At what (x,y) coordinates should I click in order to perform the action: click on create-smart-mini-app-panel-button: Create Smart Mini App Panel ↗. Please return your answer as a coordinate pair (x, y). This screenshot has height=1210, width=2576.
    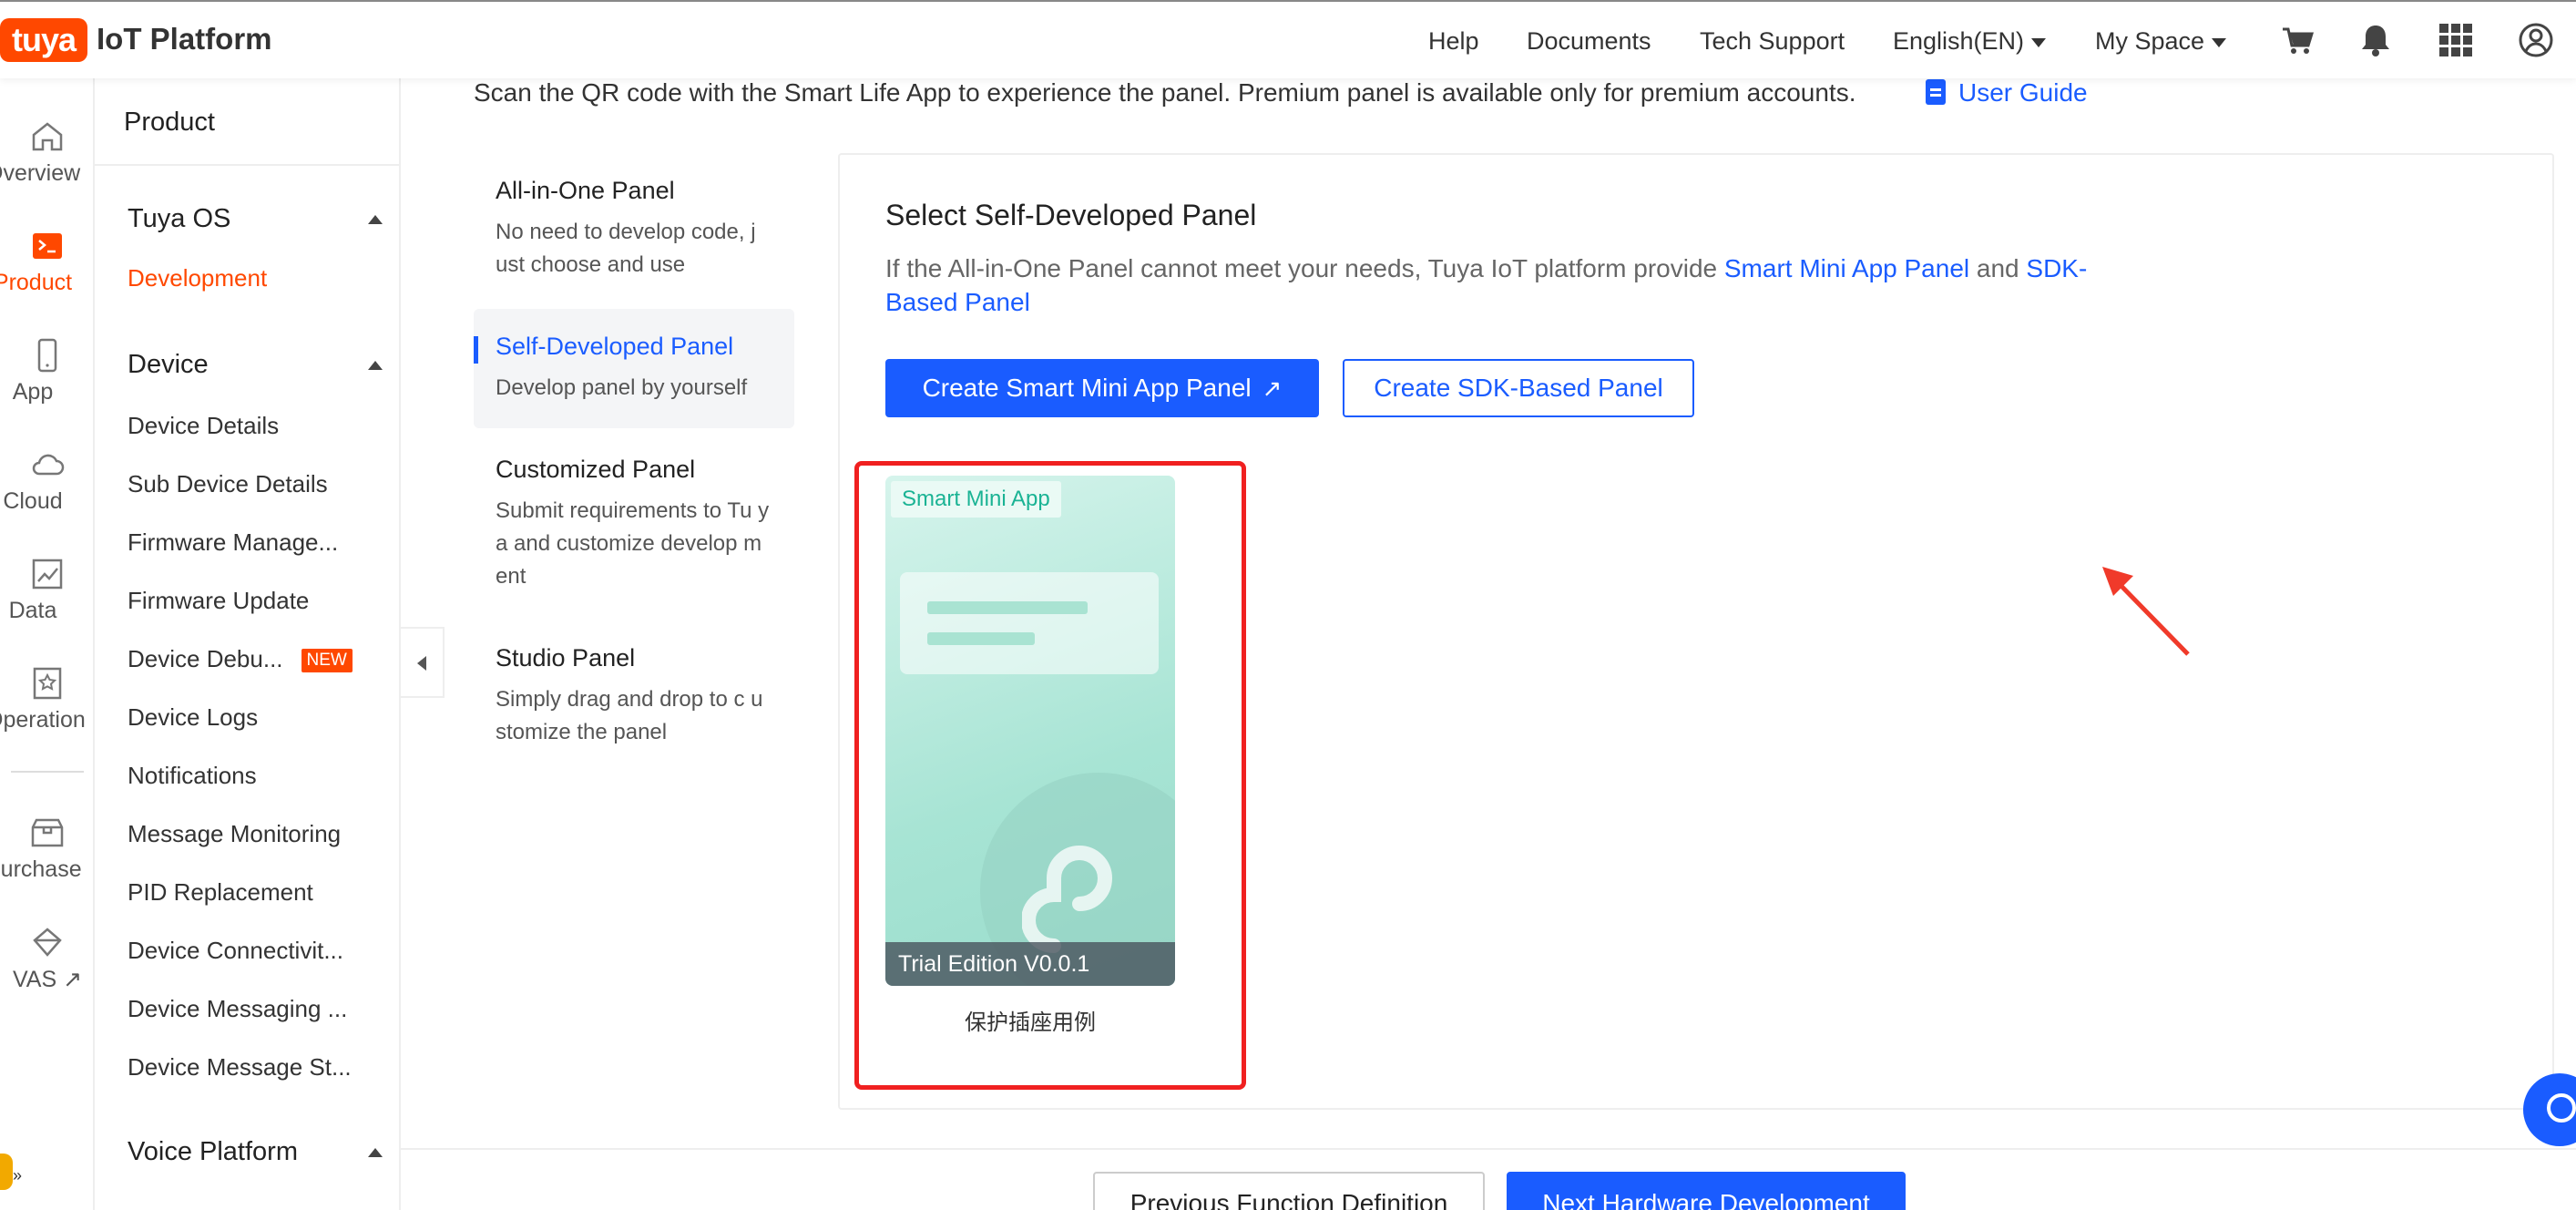
    Looking at the image, I should click on (1102, 388).